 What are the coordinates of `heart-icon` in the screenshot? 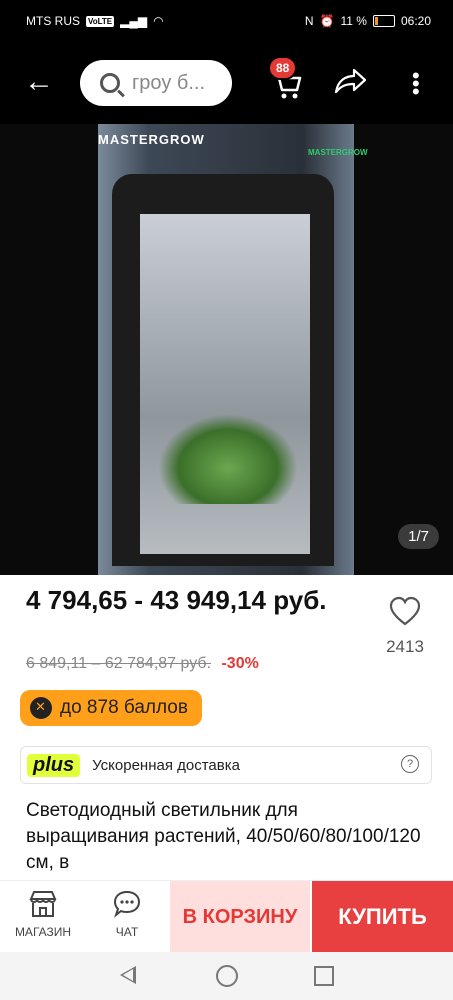 It's located at (405, 611).